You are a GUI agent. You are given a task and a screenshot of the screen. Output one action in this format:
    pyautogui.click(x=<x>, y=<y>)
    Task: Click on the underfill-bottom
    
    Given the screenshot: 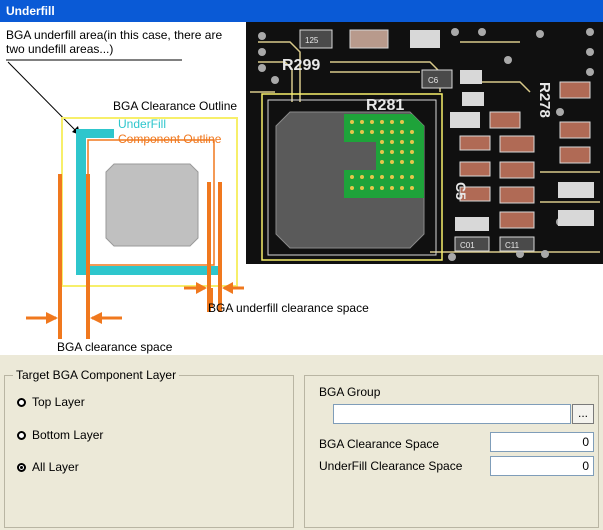 What is the action you would take?
    pyautogui.click(x=149, y=270)
    